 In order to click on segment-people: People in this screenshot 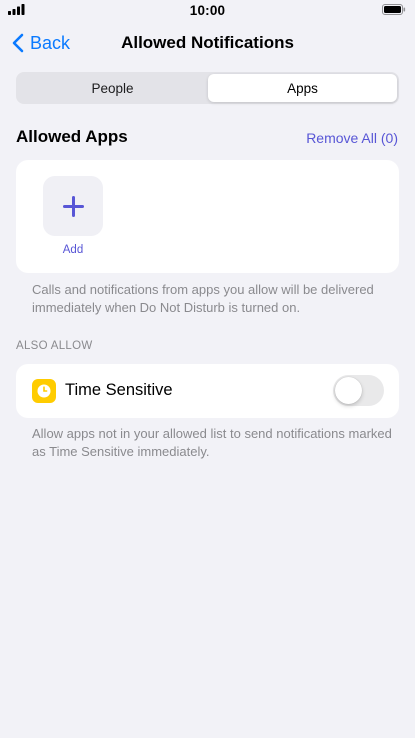, I will do `click(112, 88)`.